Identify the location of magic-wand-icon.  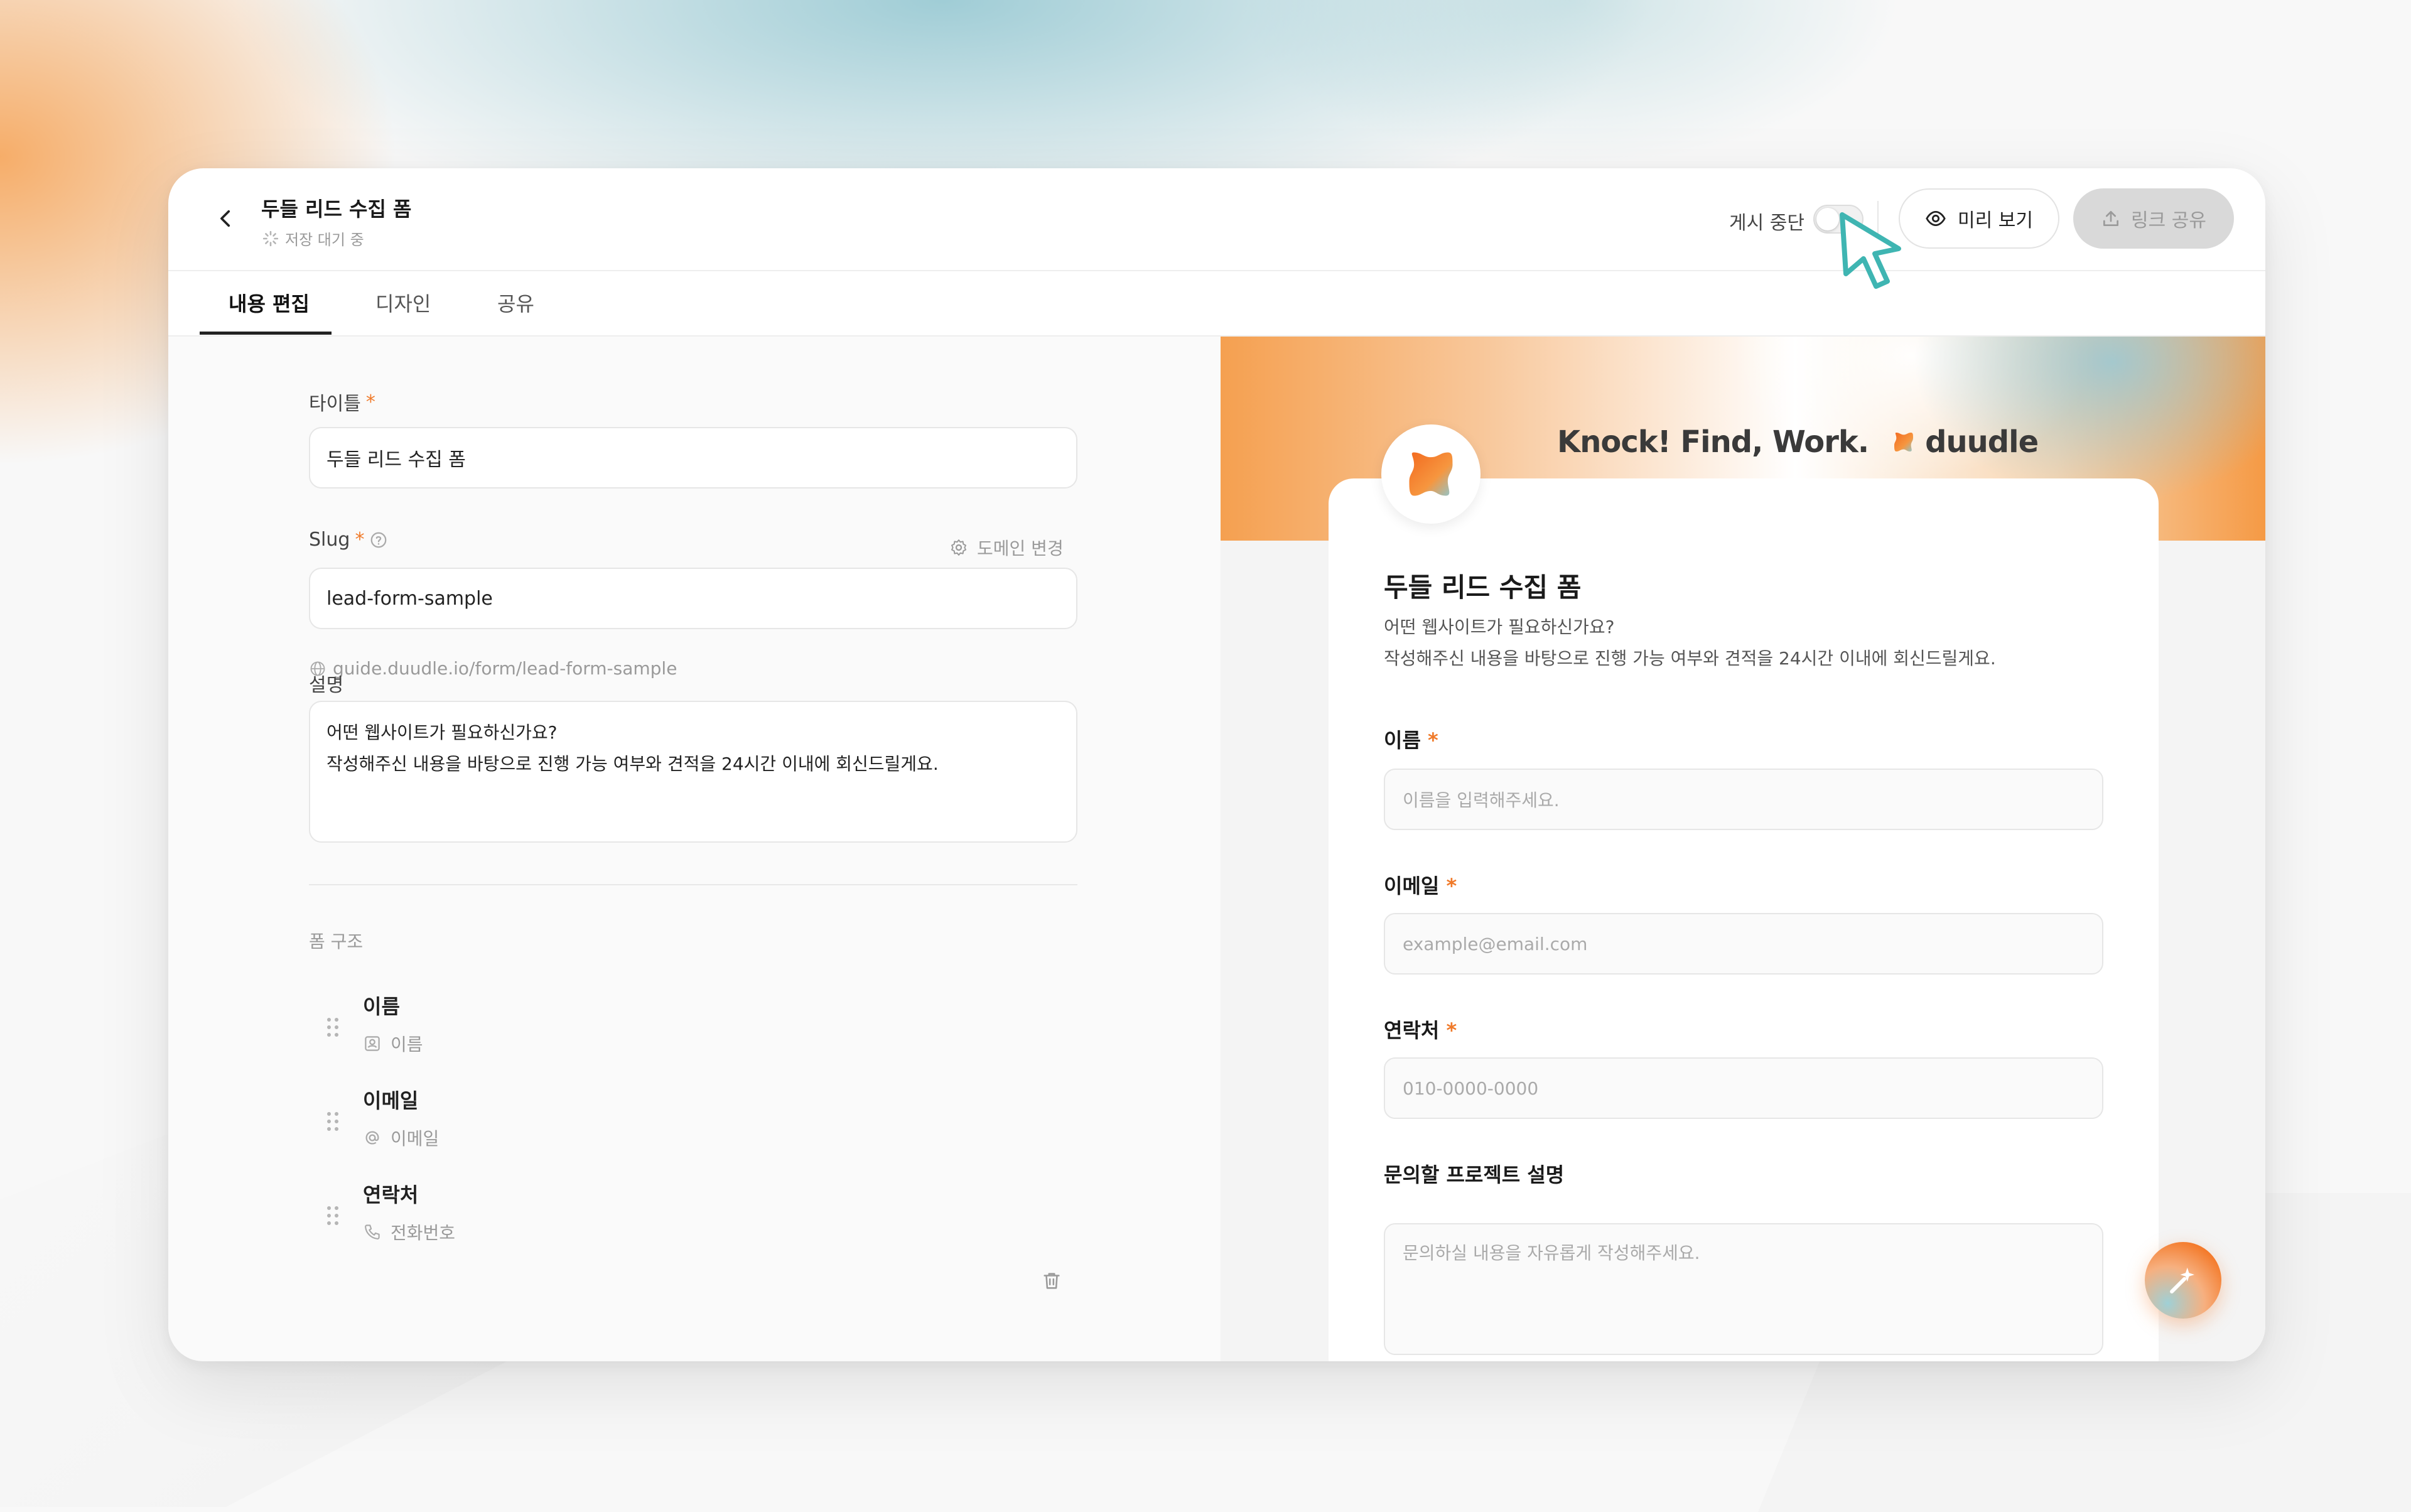
(2182, 1280).